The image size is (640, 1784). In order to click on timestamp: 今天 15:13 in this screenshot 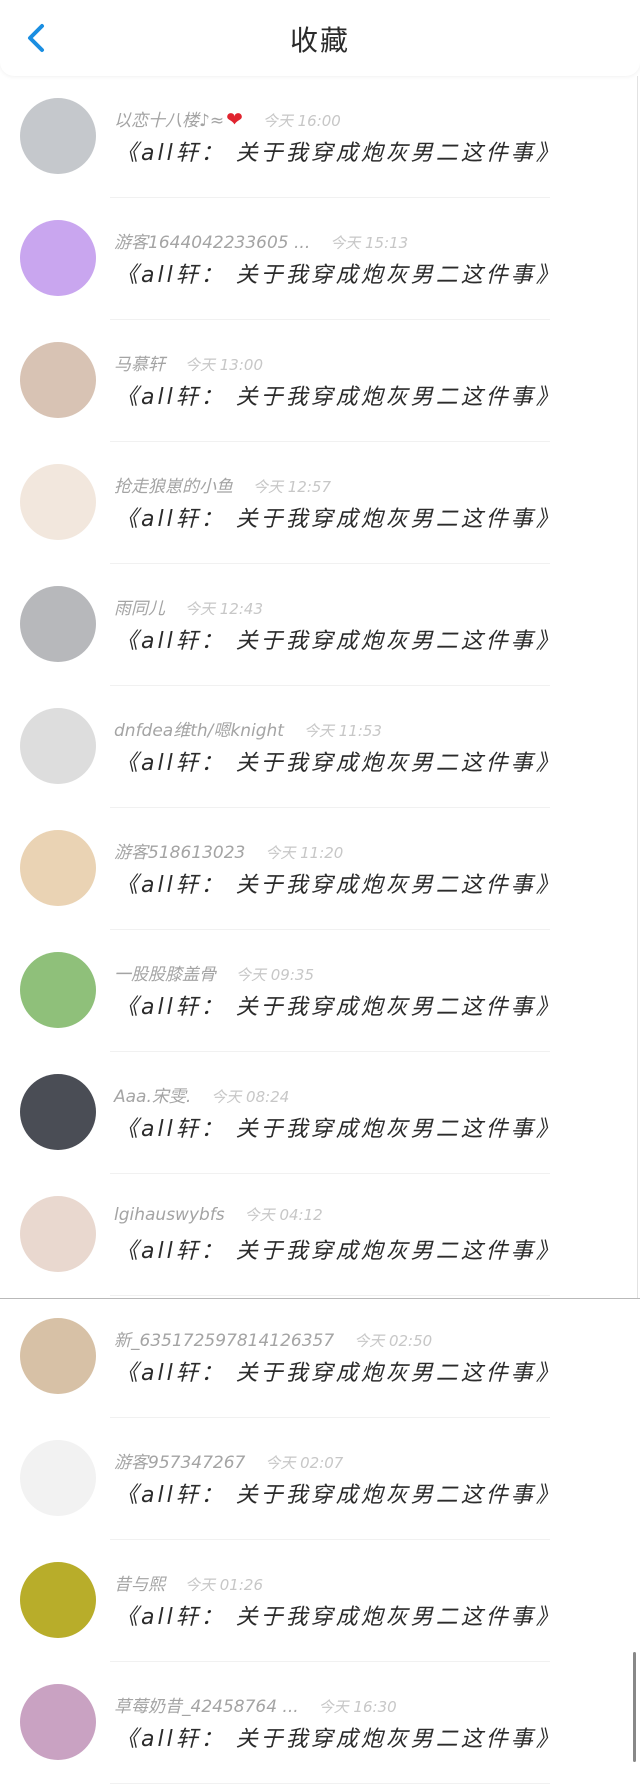, I will do `click(369, 243)`.